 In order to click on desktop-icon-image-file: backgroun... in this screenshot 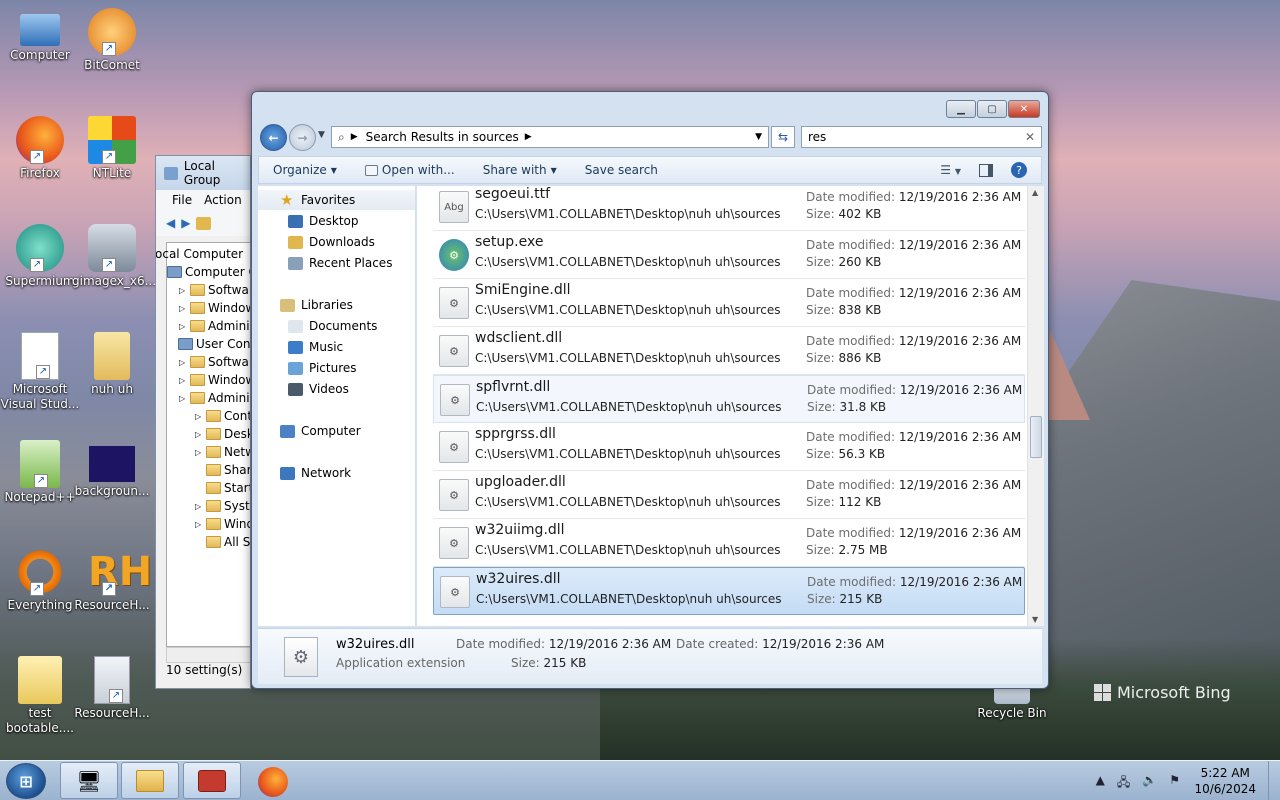, I will do `click(112, 469)`.